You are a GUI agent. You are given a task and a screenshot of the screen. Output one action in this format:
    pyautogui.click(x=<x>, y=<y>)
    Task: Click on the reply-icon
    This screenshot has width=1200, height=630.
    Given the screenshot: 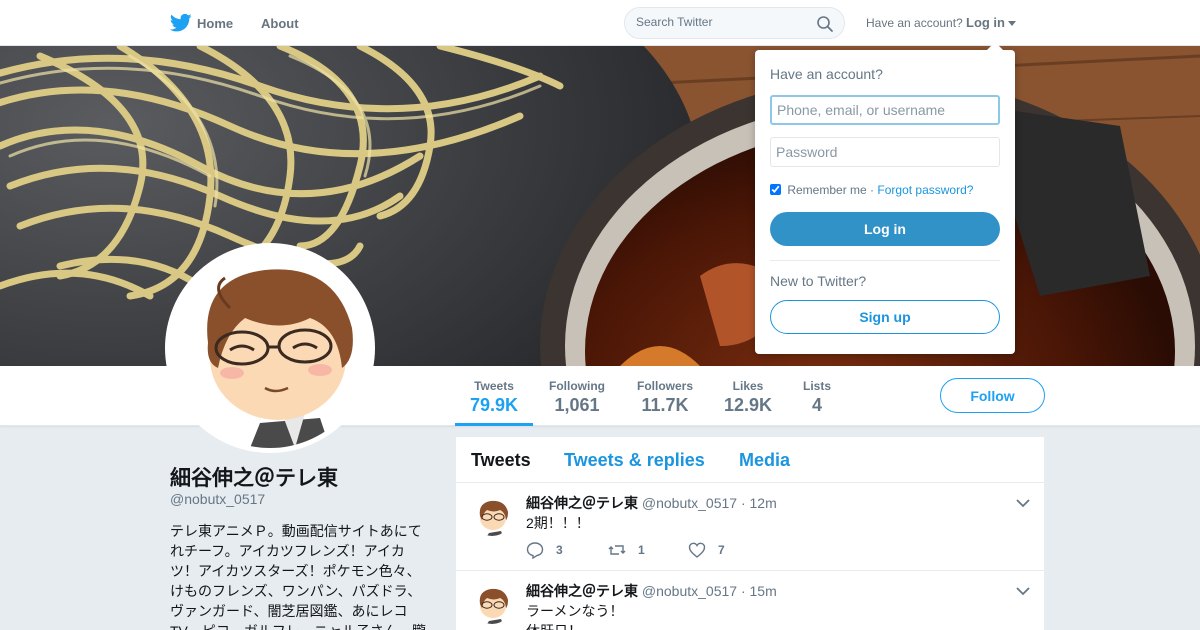 What is the action you would take?
    pyautogui.click(x=535, y=550)
    